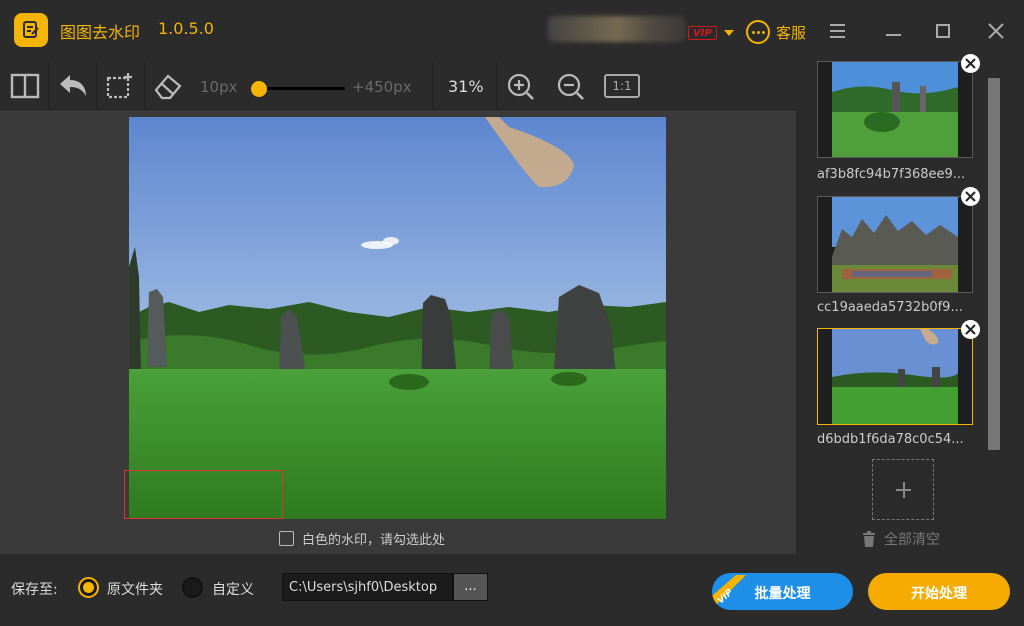  Describe the element at coordinates (167, 86) in the screenshot. I see `eraser-icon` at that location.